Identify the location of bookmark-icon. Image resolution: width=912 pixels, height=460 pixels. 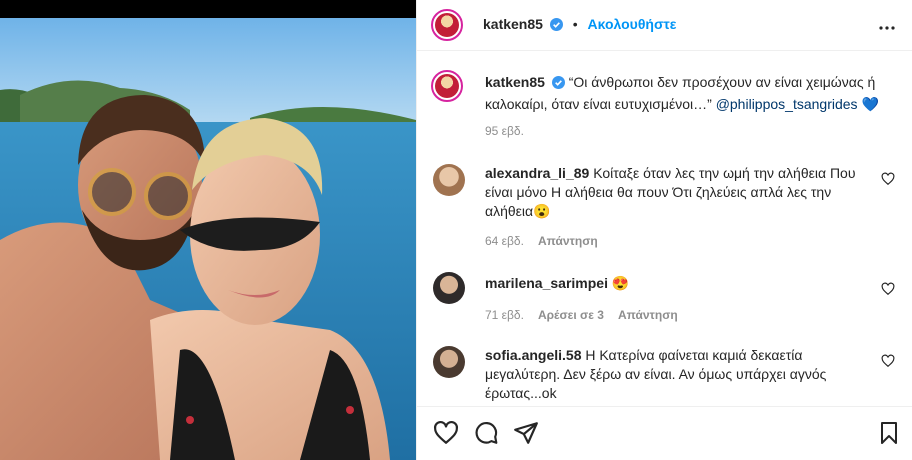
(889, 435).